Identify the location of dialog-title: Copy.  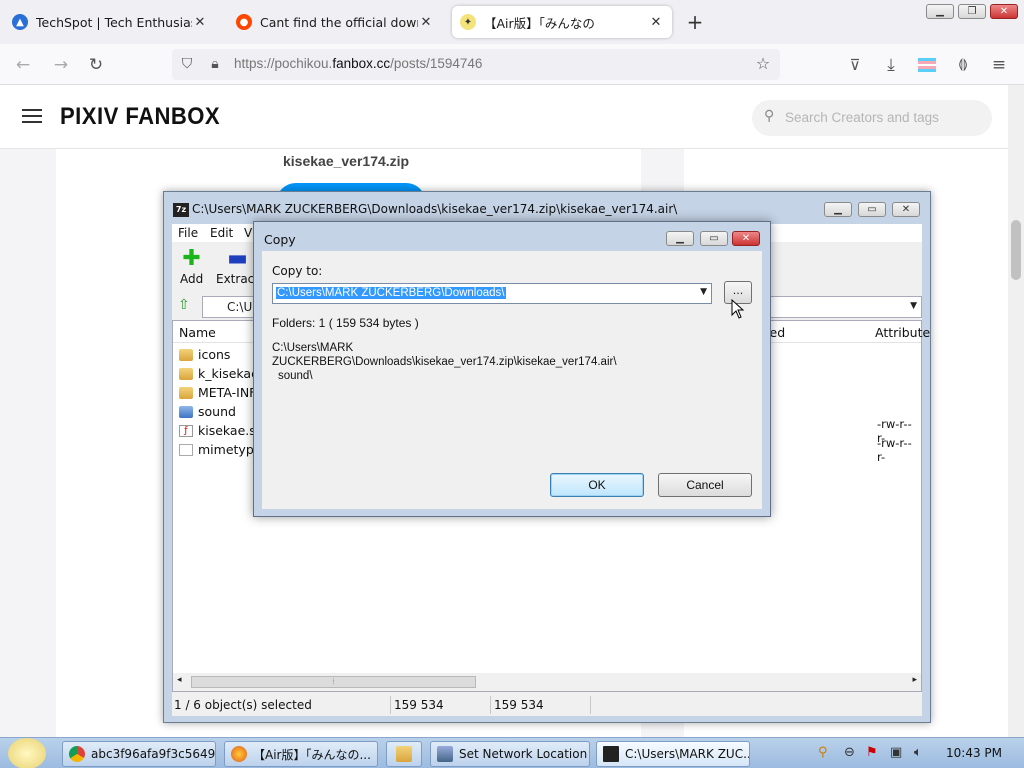
(280, 239).